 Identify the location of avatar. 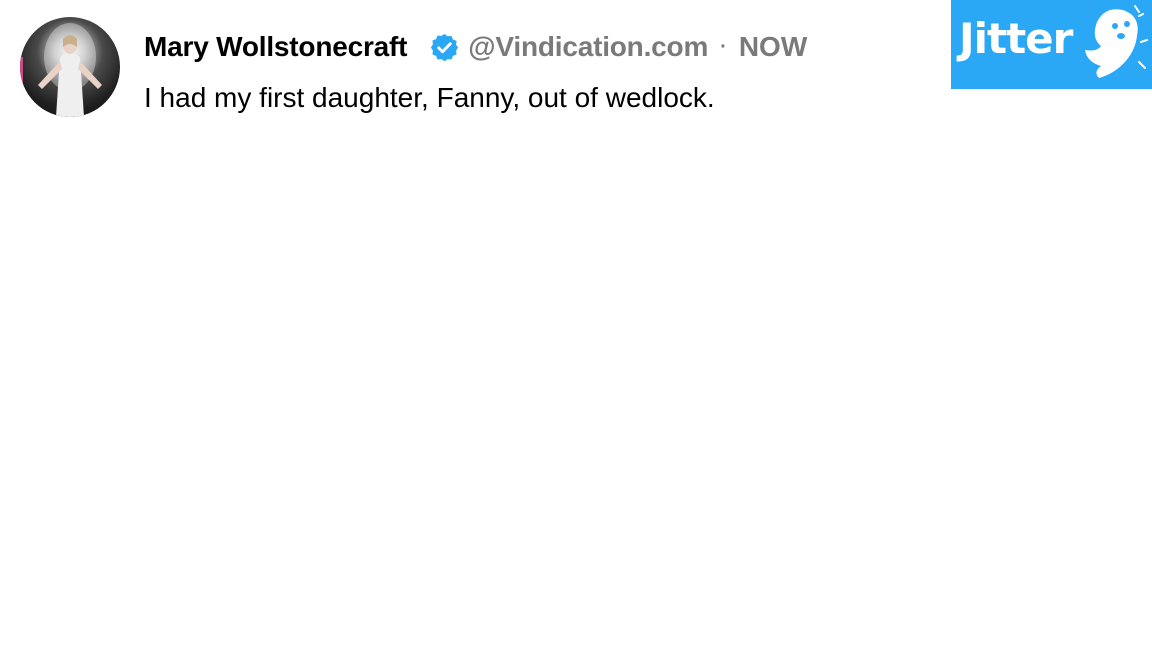
(70, 67).